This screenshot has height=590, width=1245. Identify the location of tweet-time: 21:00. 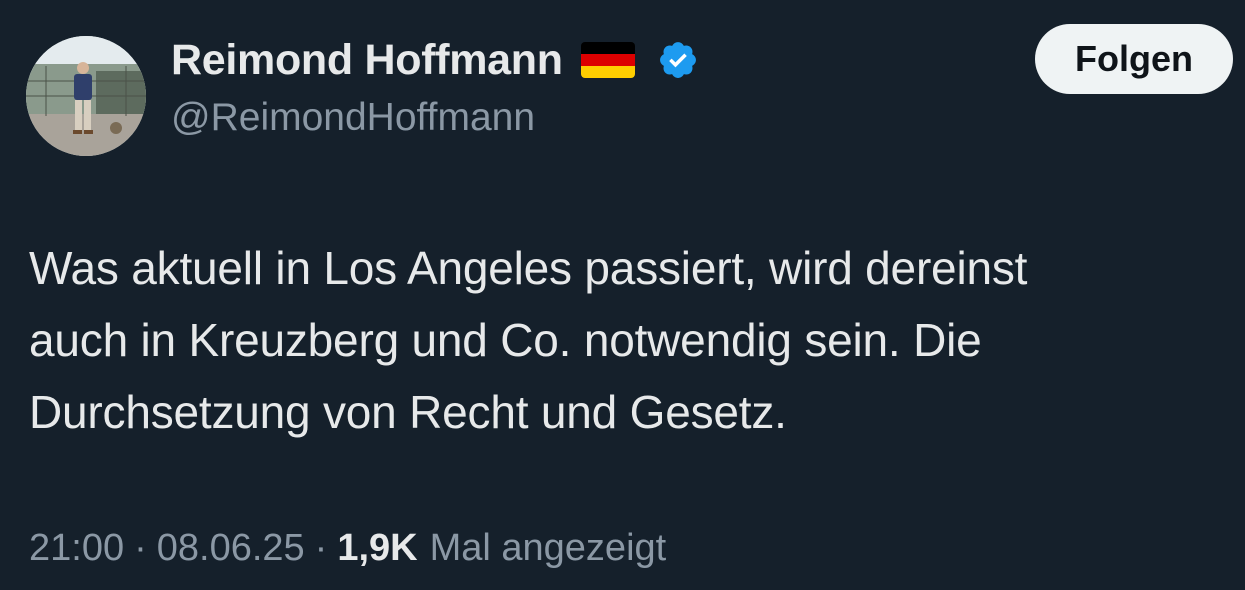
(76, 548).